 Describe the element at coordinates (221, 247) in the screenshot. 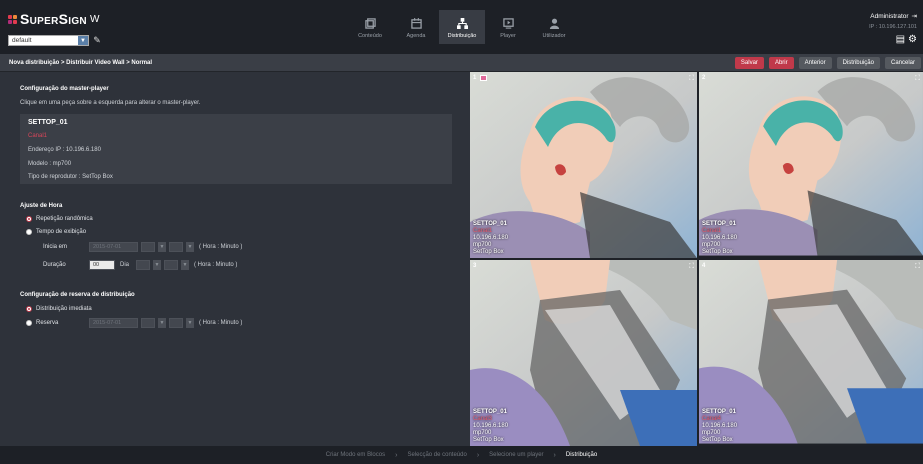

I see `start-time-unit: ( Hora : Minuto )` at that location.